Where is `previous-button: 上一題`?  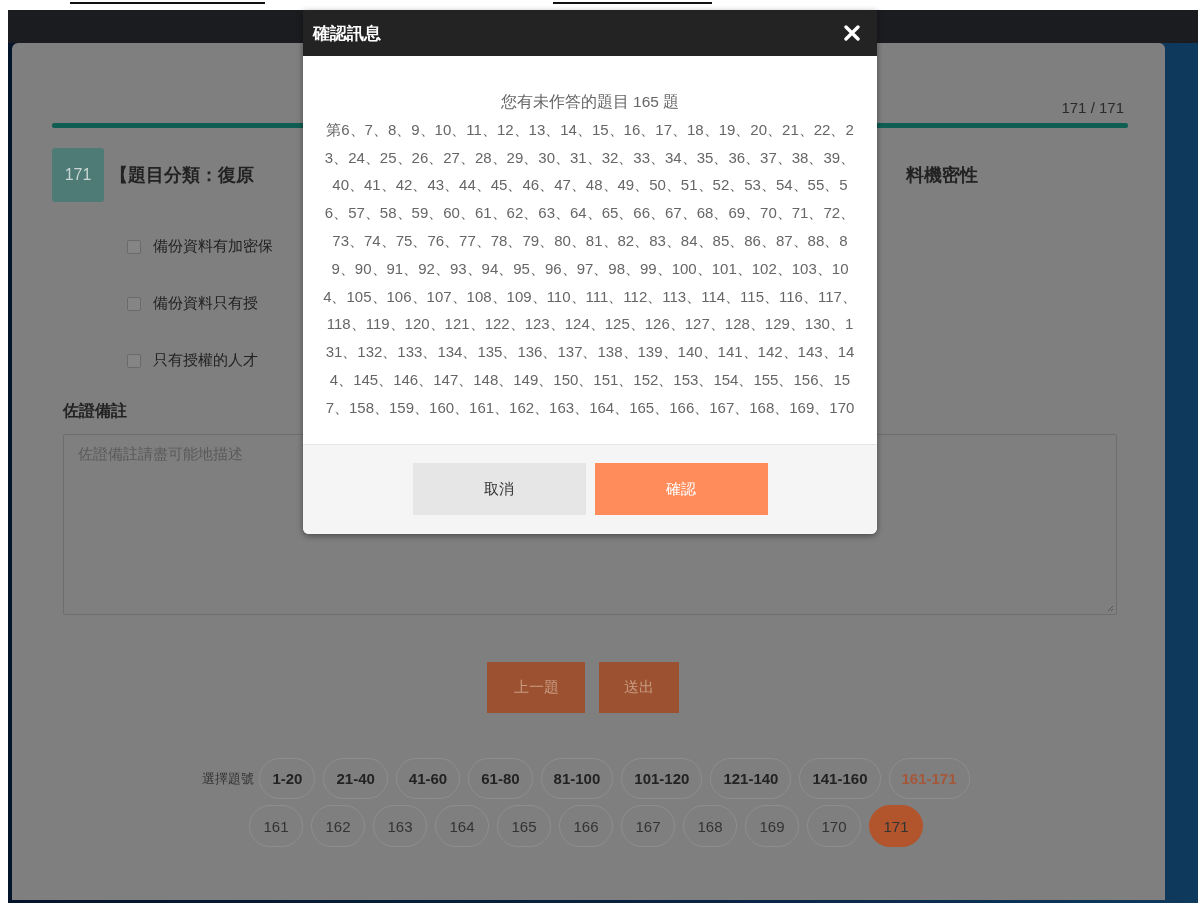
previous-button: 上一題 is located at coordinates (536, 687).